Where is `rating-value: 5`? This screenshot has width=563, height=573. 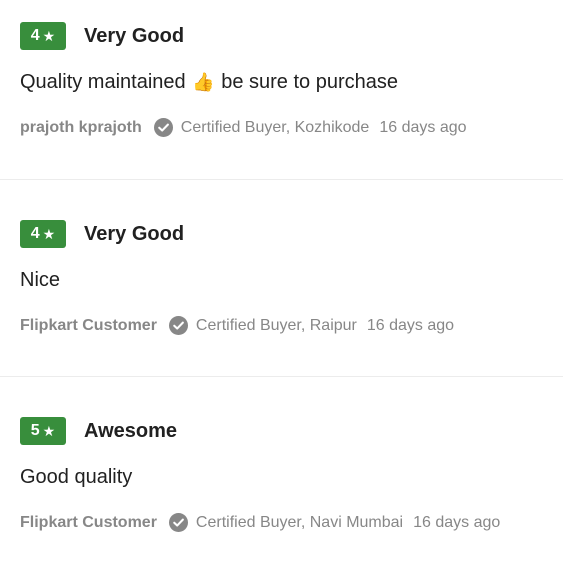 rating-value: 5 is located at coordinates (35, 430).